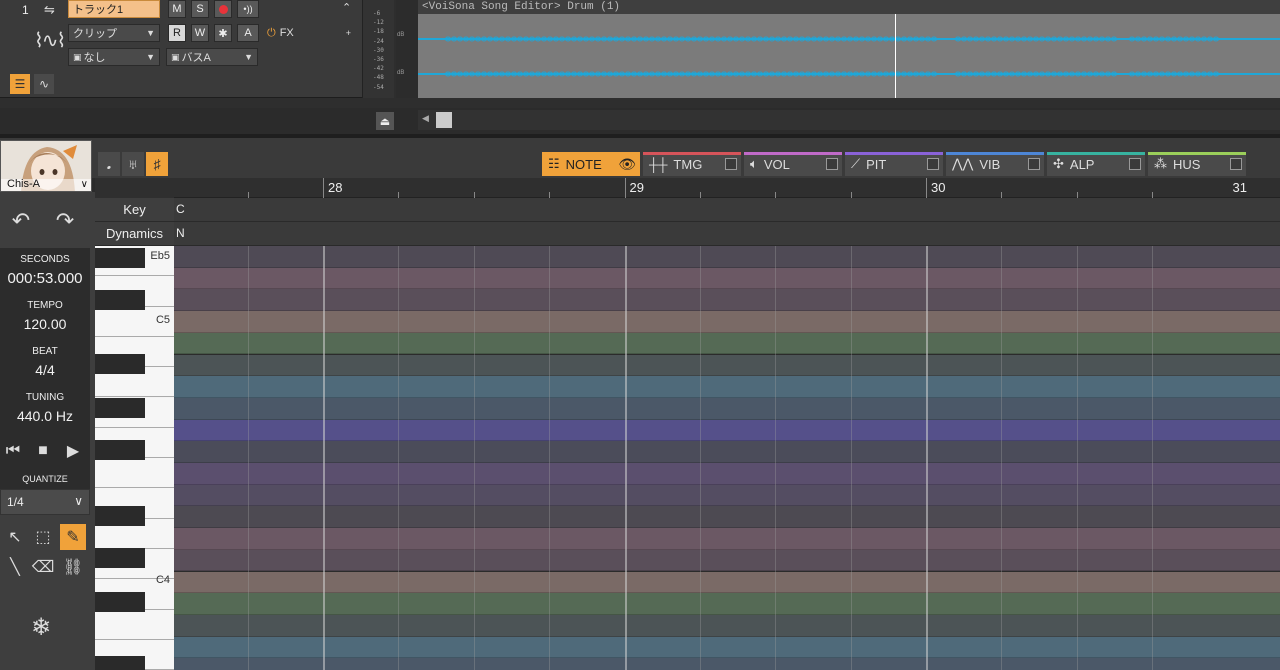  What do you see at coordinates (134, 624) in the screenshot?
I see `white-key` at bounding box center [134, 624].